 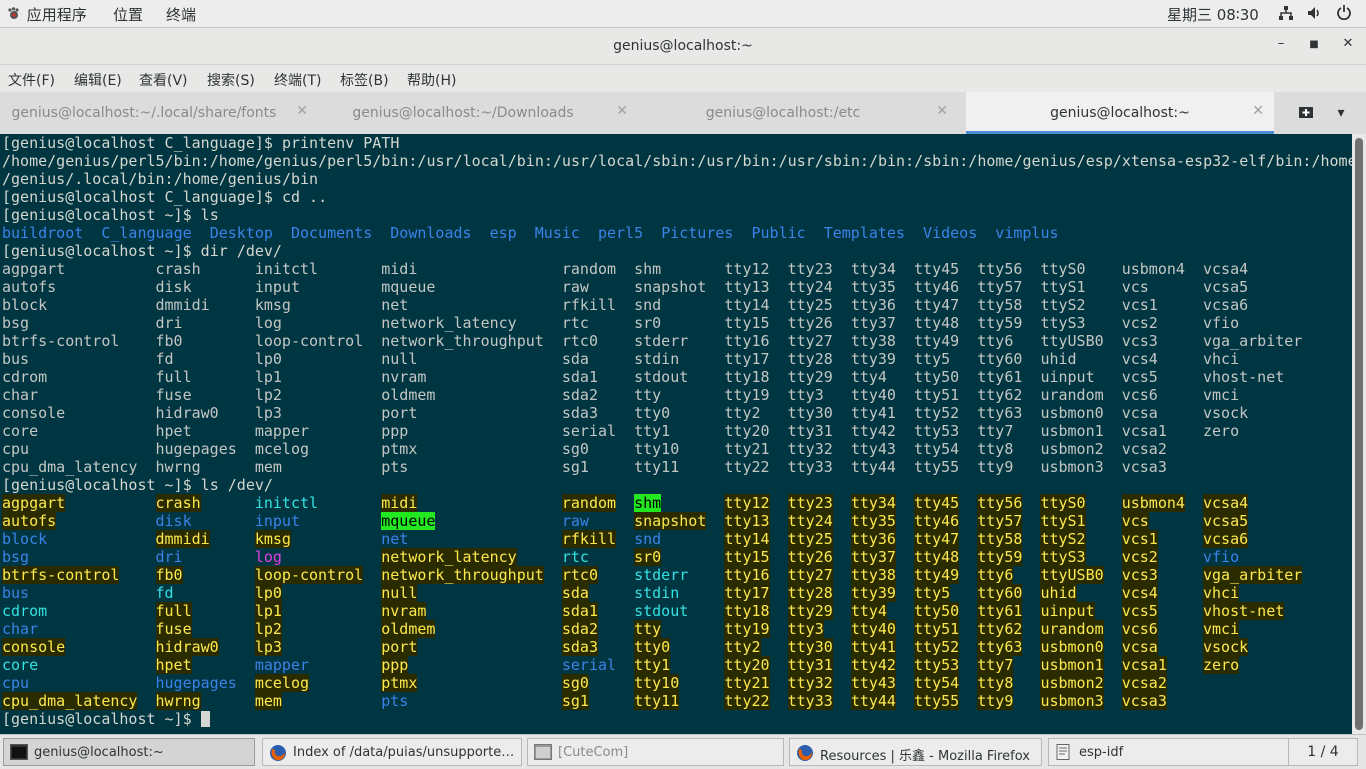 I want to click on dir-entry: mcelog, so click(x=282, y=449).